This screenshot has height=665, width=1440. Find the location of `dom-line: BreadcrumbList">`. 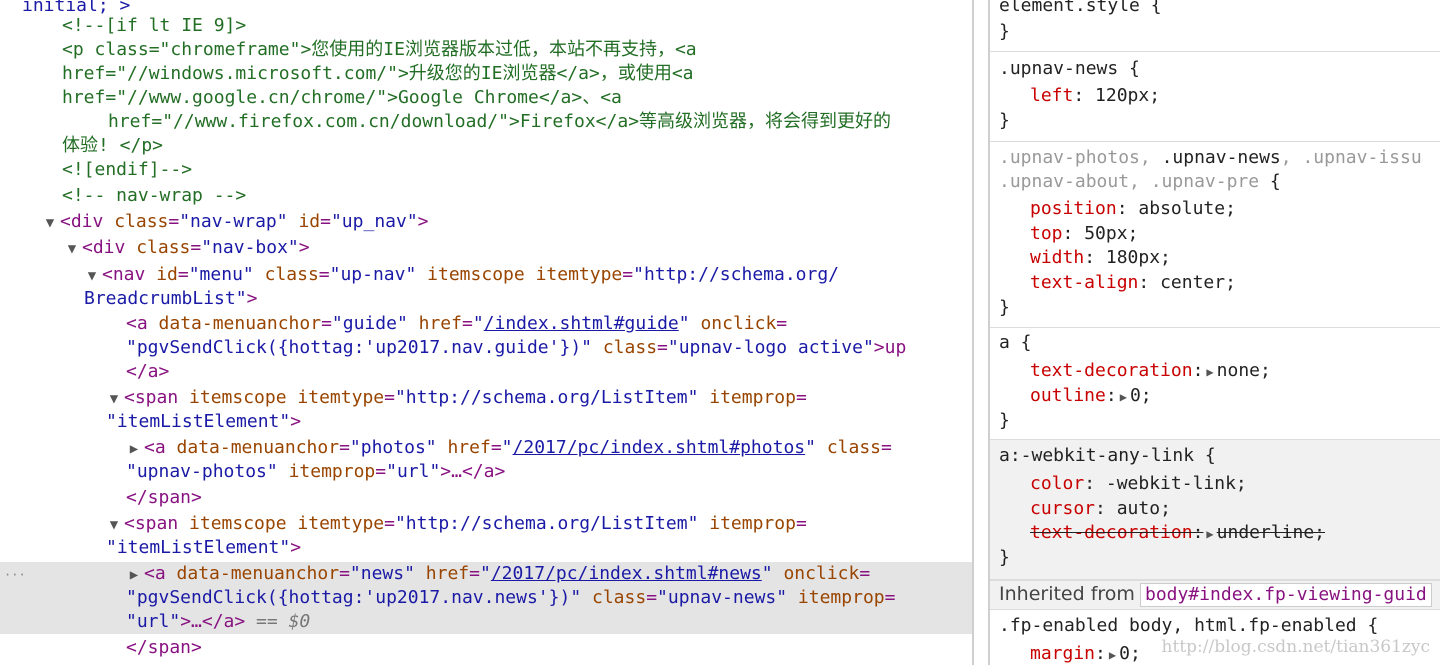

dom-line: BreadcrumbList"> is located at coordinates (170, 299).